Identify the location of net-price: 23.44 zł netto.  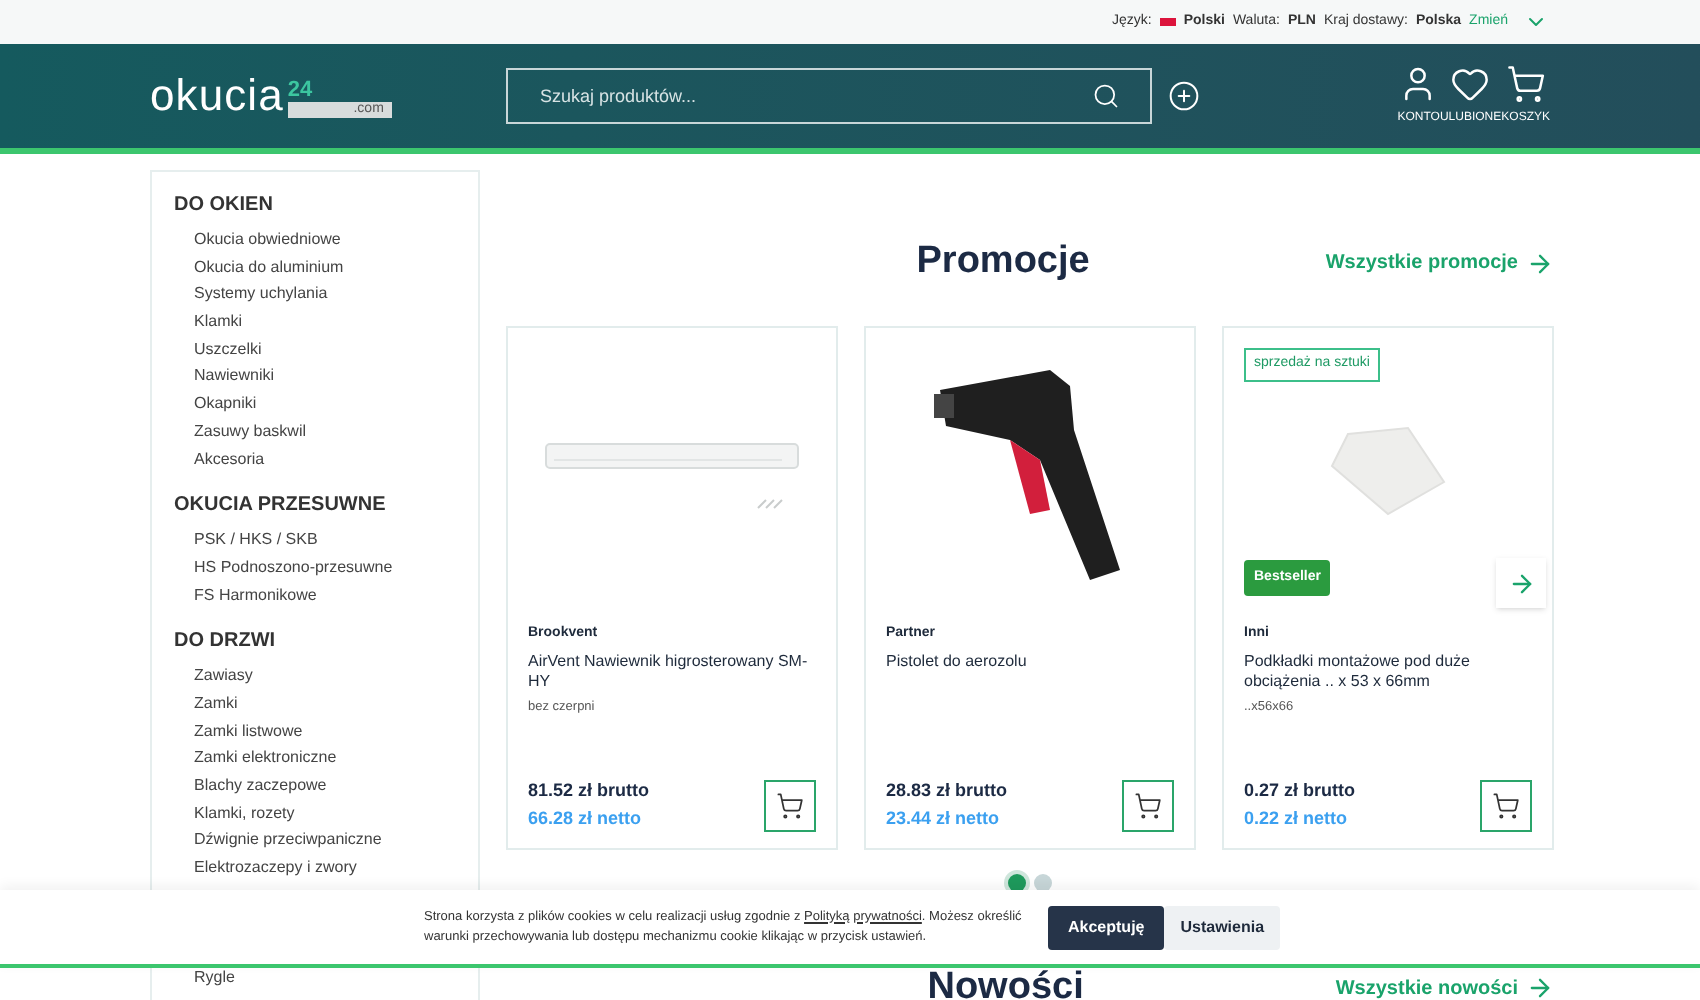
(944, 818).